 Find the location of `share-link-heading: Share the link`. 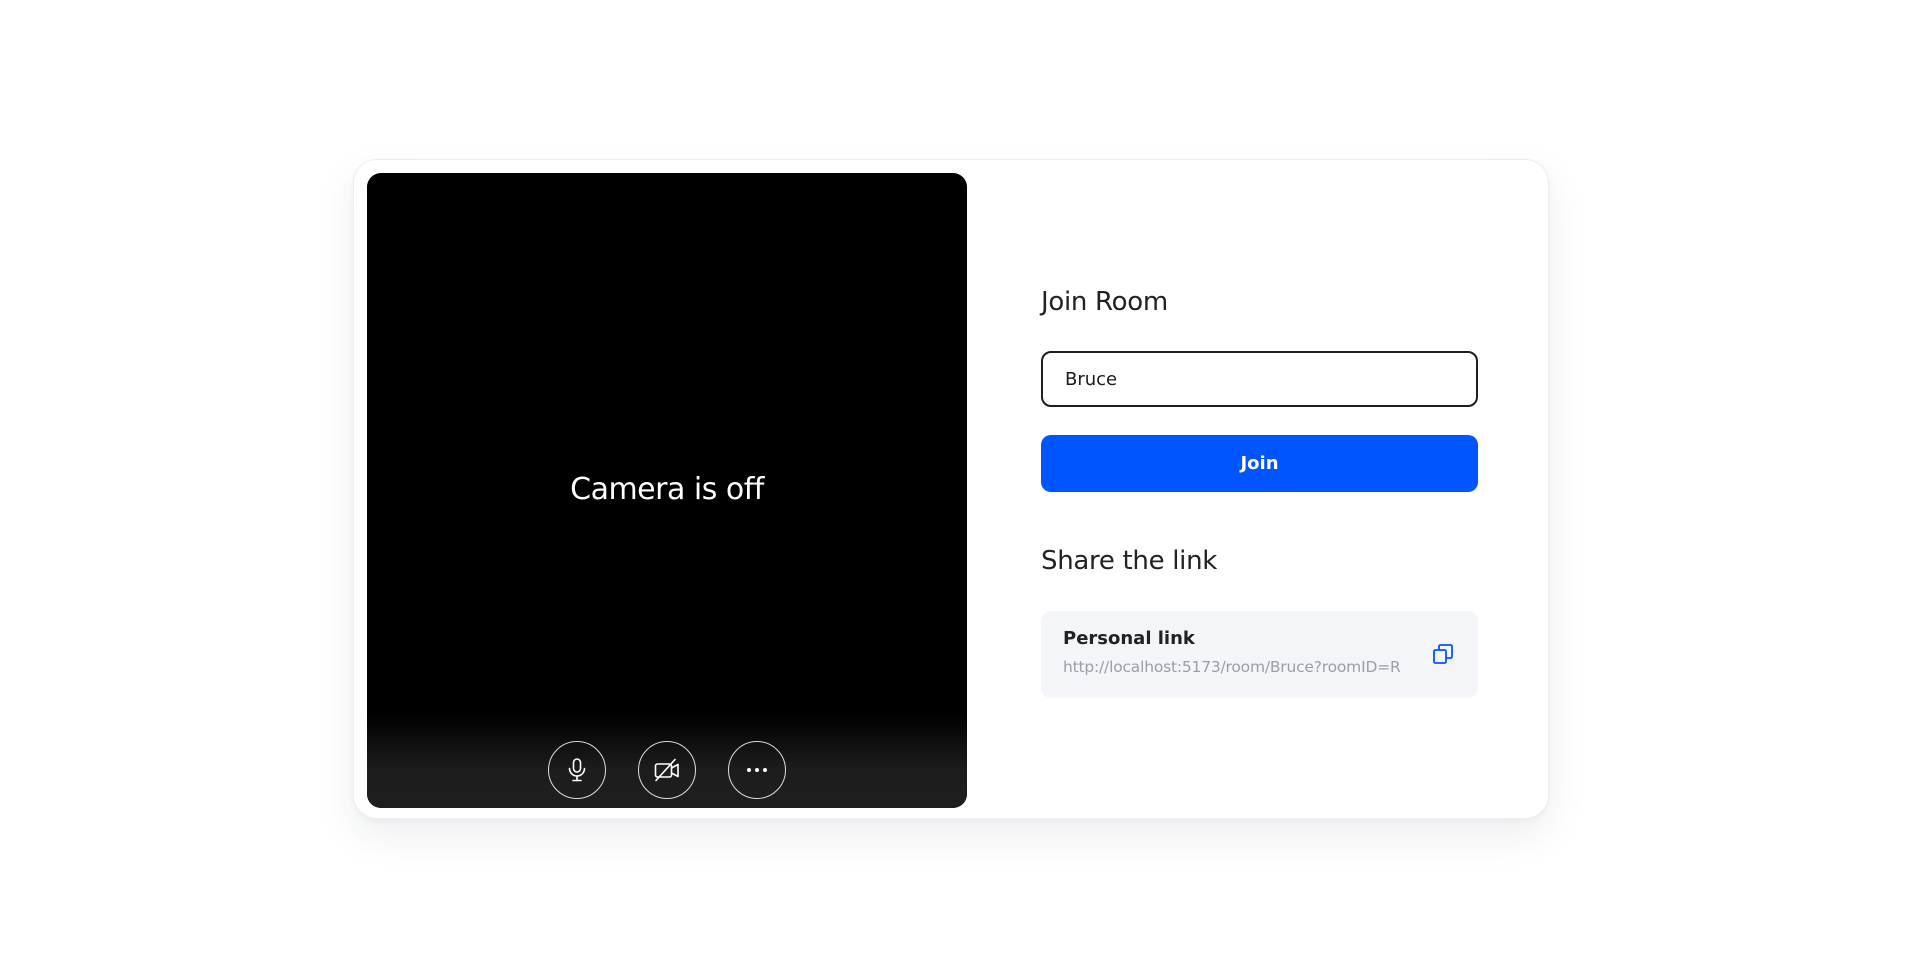

share-link-heading: Share the link is located at coordinates (1129, 561).